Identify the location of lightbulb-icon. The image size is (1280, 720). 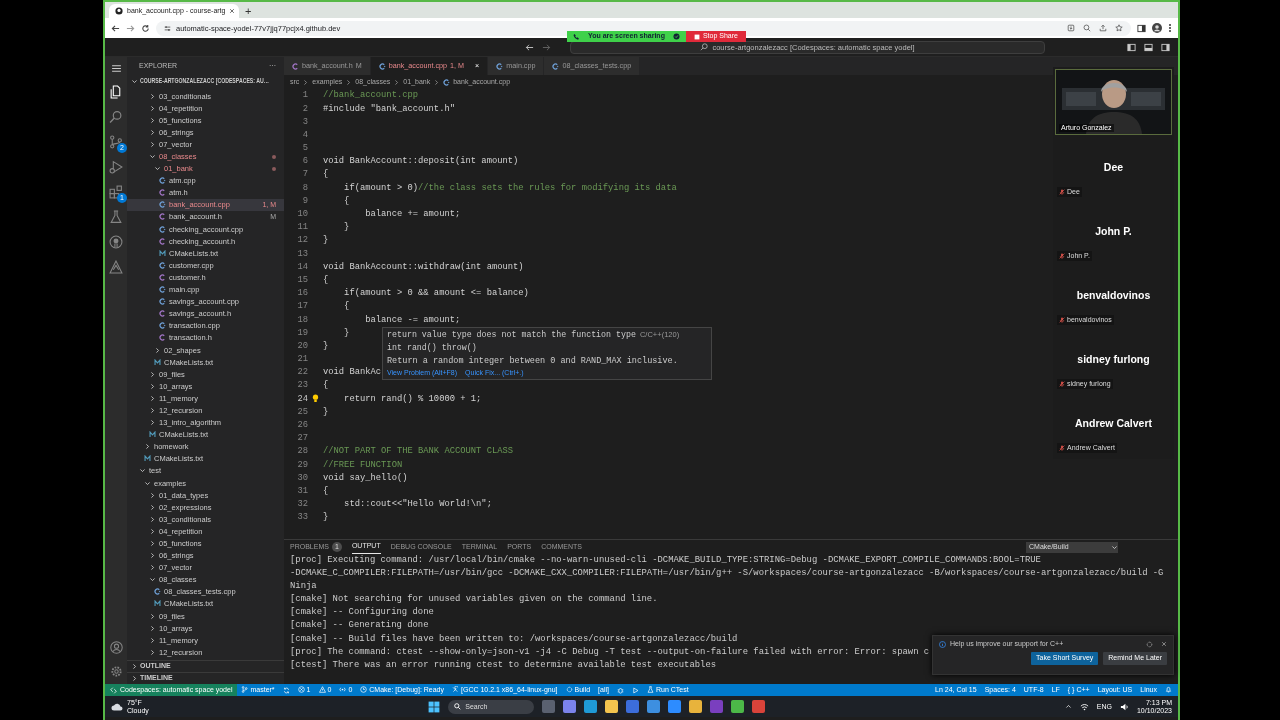
(315, 399).